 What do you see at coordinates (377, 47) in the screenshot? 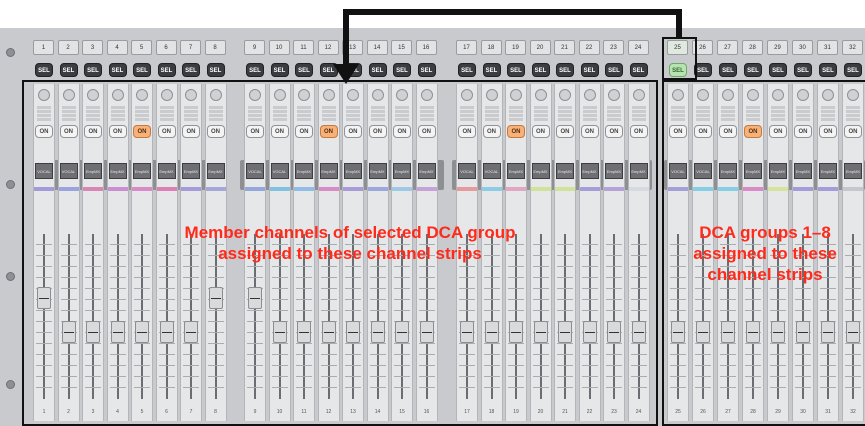
I see `strip-number: 14` at bounding box center [377, 47].